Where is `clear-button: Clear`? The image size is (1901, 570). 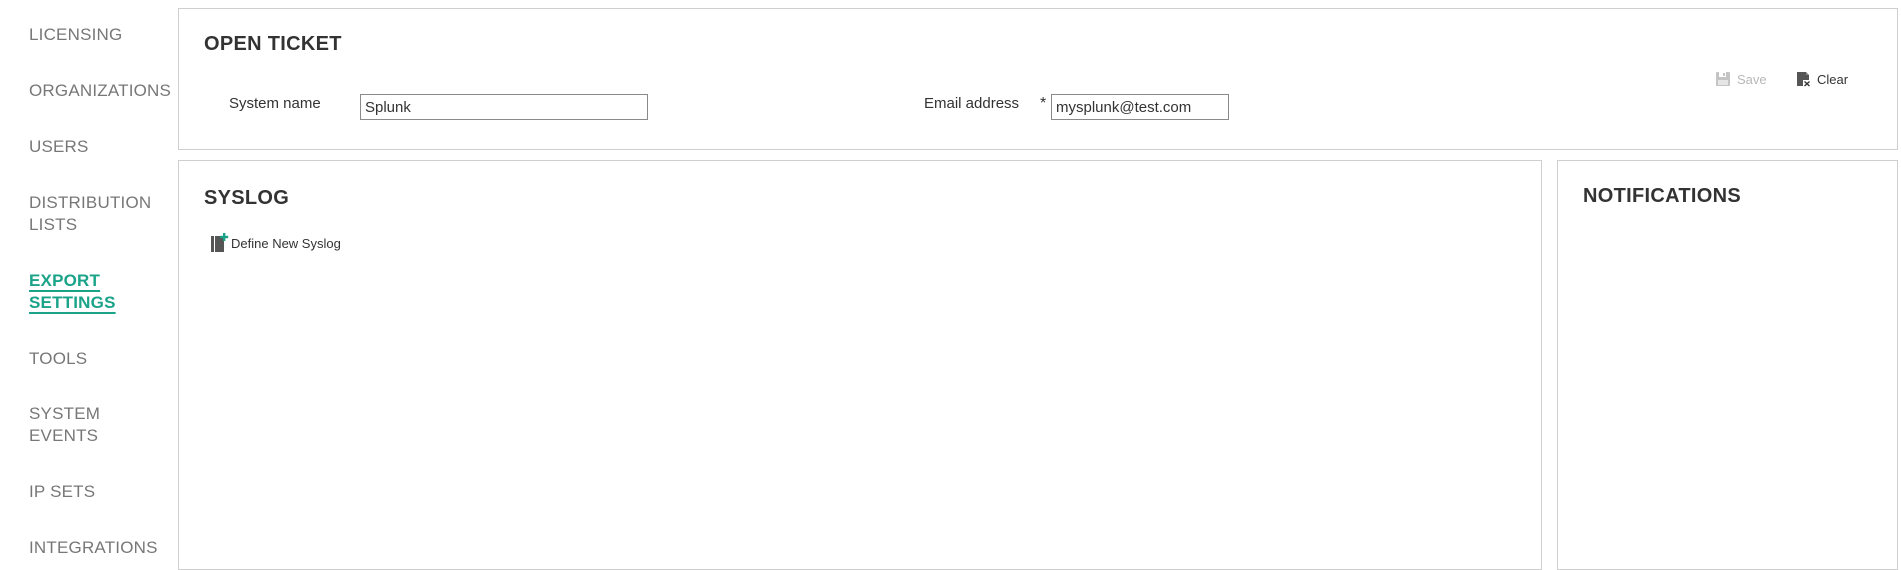 clear-button: Clear is located at coordinates (1821, 79).